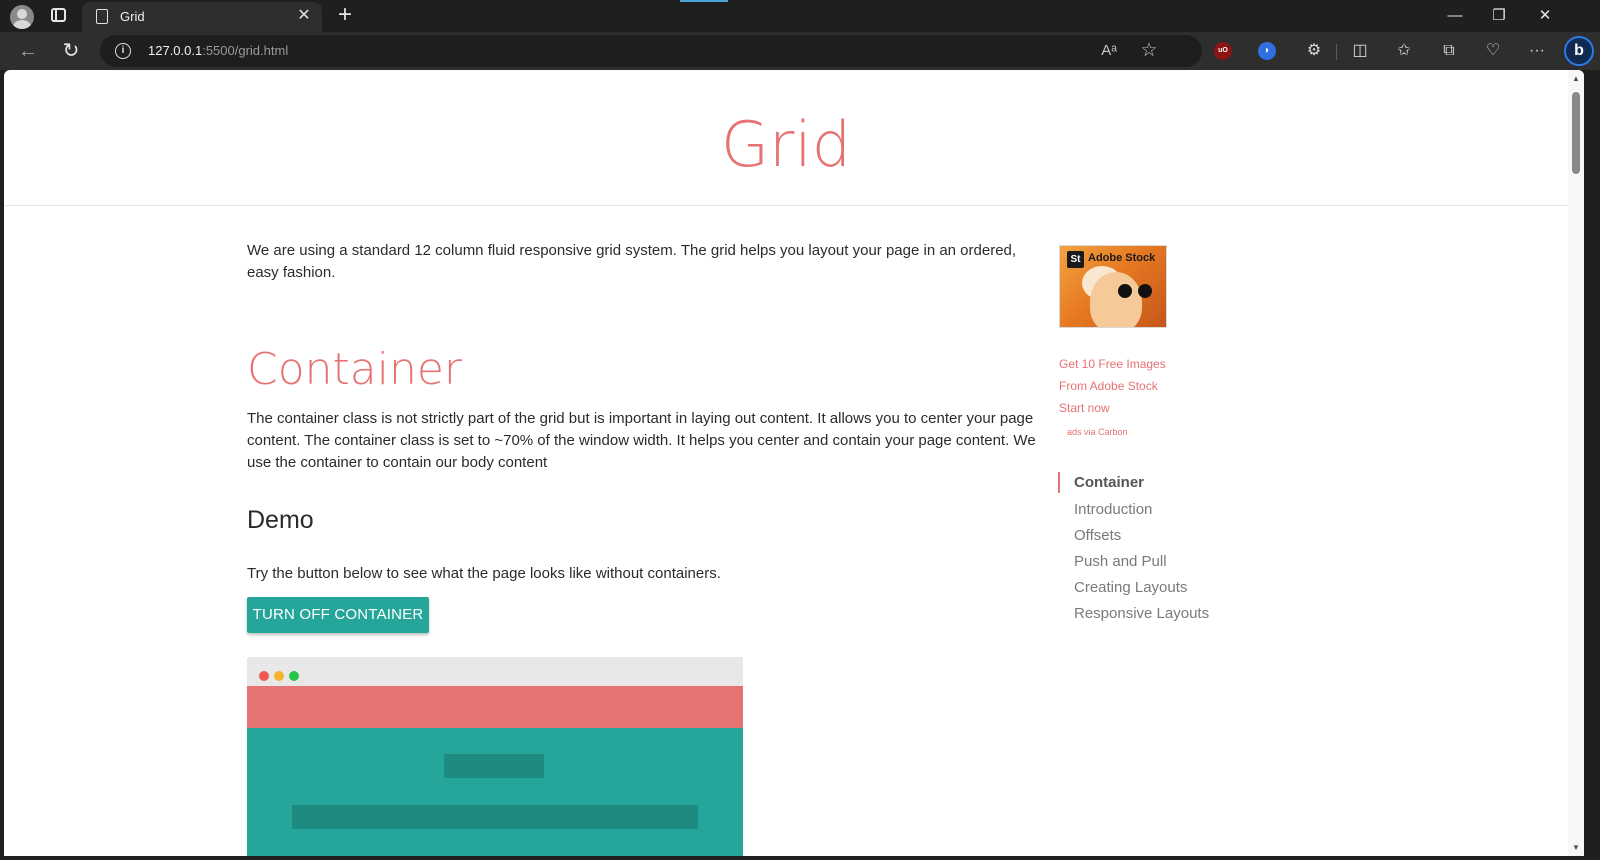 The height and width of the screenshot is (860, 1600). What do you see at coordinates (651, 51) in the screenshot?
I see `address-bar: i 127.0.0.1:5500/grid.html Aᵃ ☆` at bounding box center [651, 51].